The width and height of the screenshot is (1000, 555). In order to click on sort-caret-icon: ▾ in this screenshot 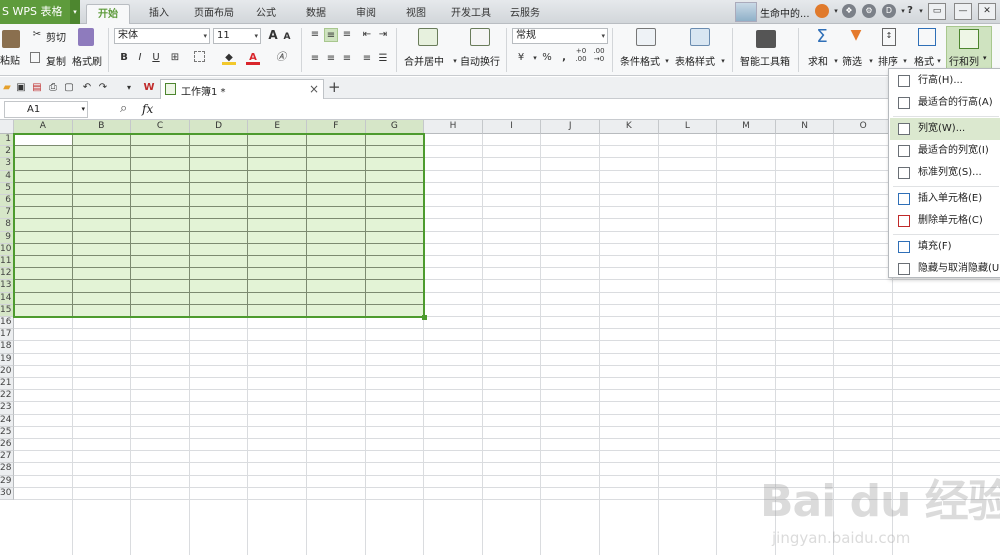, I will do `click(905, 61)`.